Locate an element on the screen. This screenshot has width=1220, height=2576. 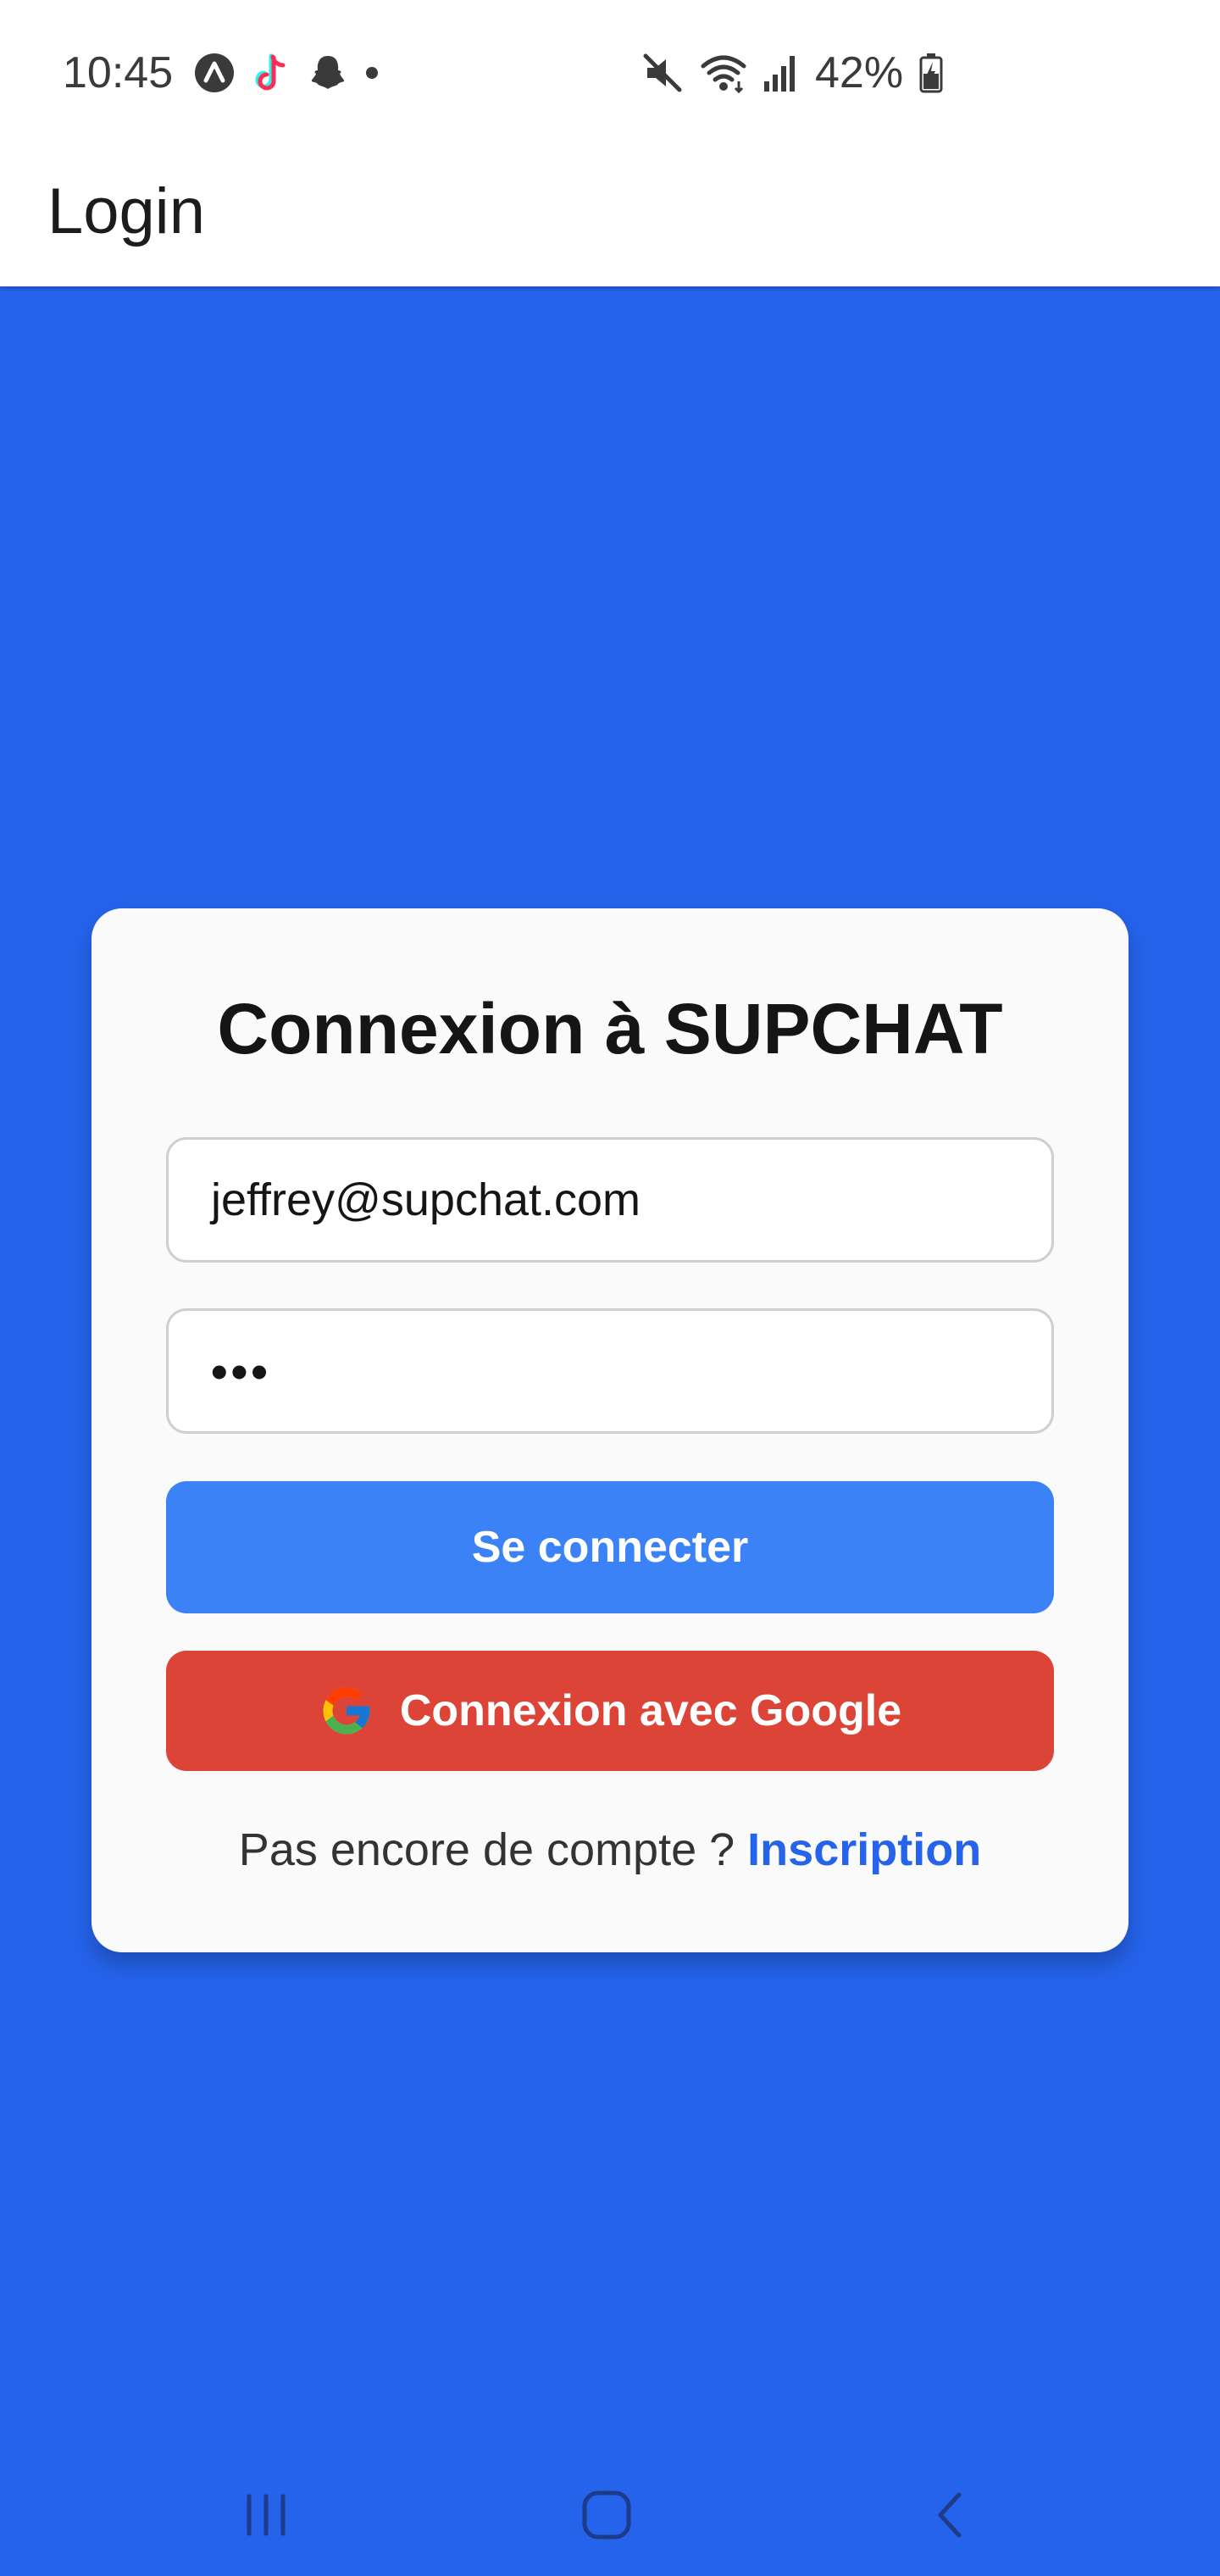
navigation-bar is located at coordinates (610, 2516).